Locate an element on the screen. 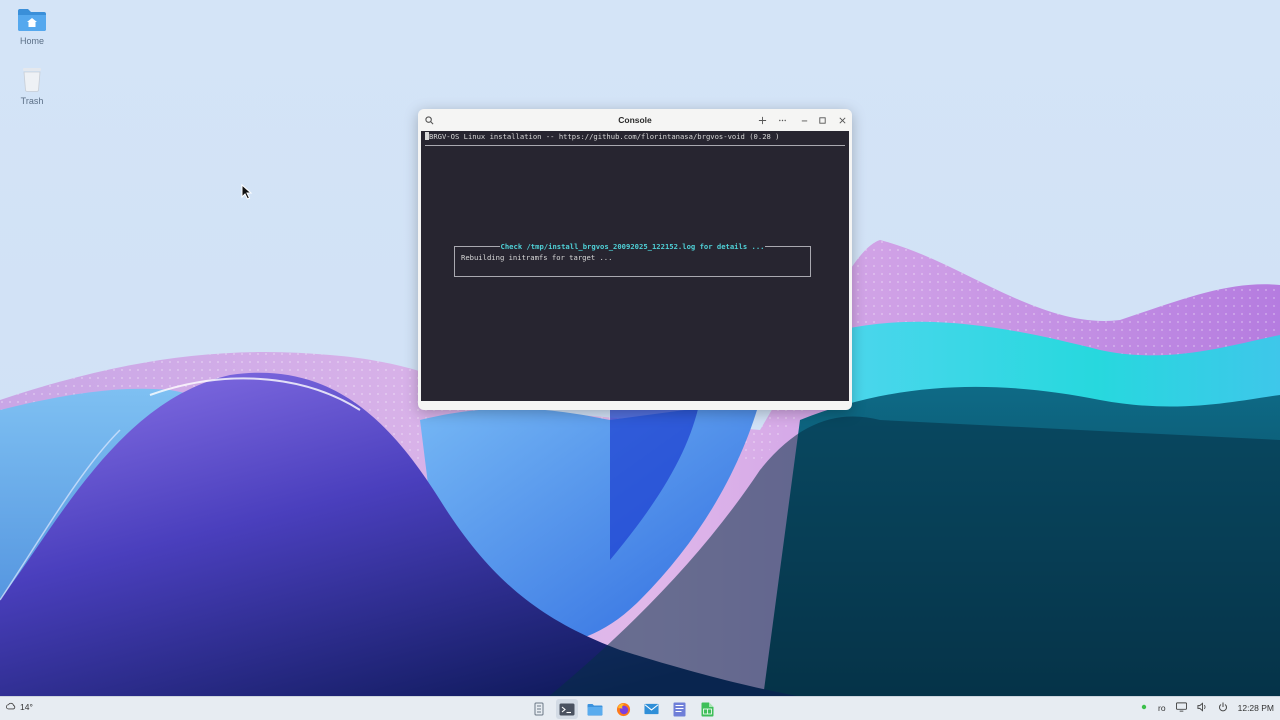  system-tray: ro 12:28 PM is located at coordinates (1207, 708).